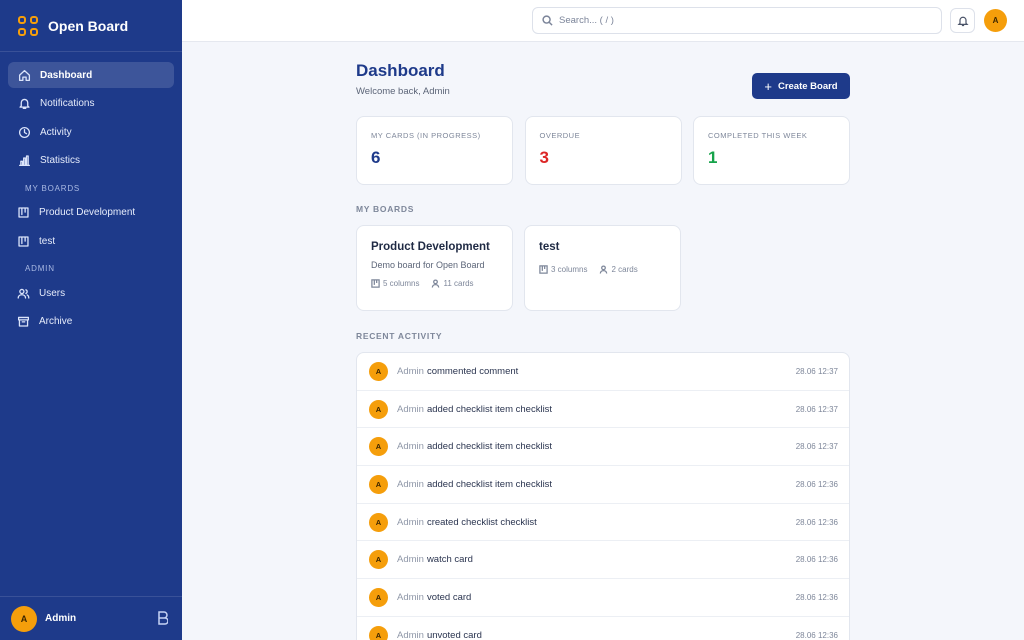 The height and width of the screenshot is (640, 1024). What do you see at coordinates (40, 268) in the screenshot?
I see `admin-section-label: ADMIN` at bounding box center [40, 268].